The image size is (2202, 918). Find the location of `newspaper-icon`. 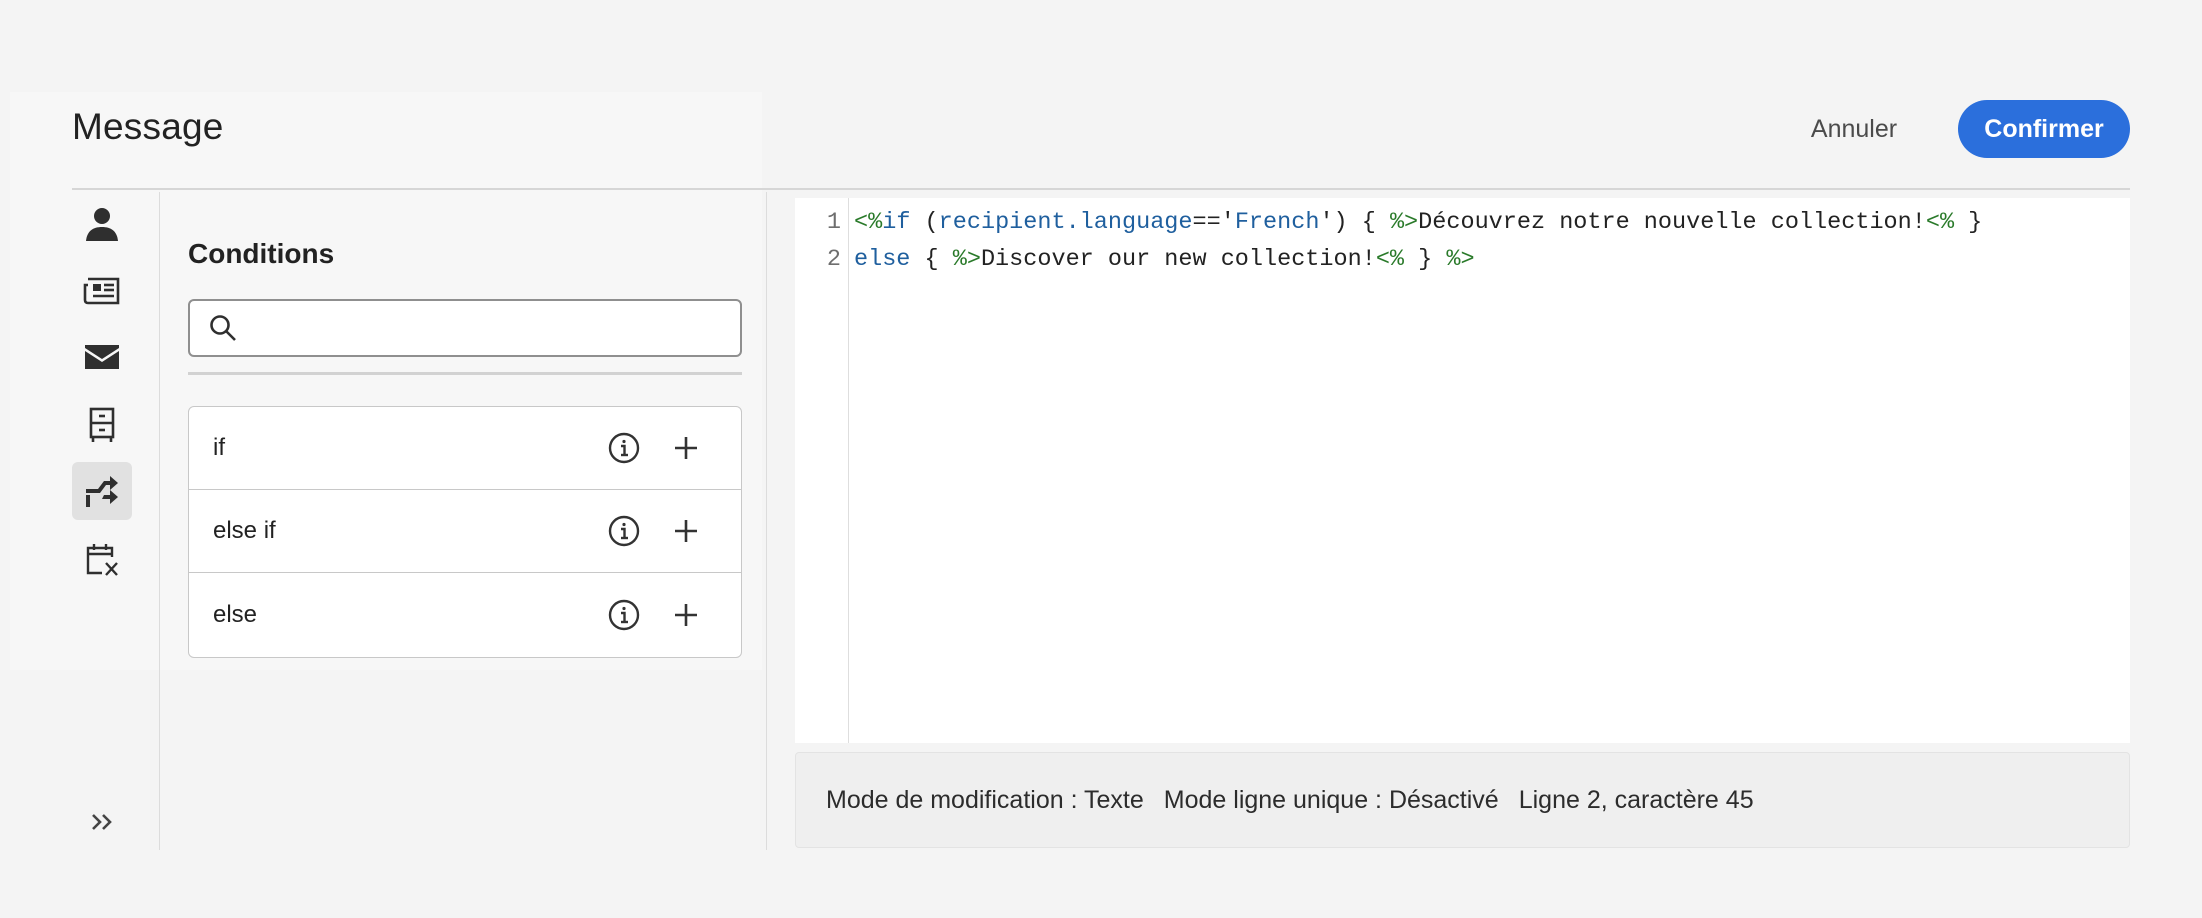

newspaper-icon is located at coordinates (101, 291).